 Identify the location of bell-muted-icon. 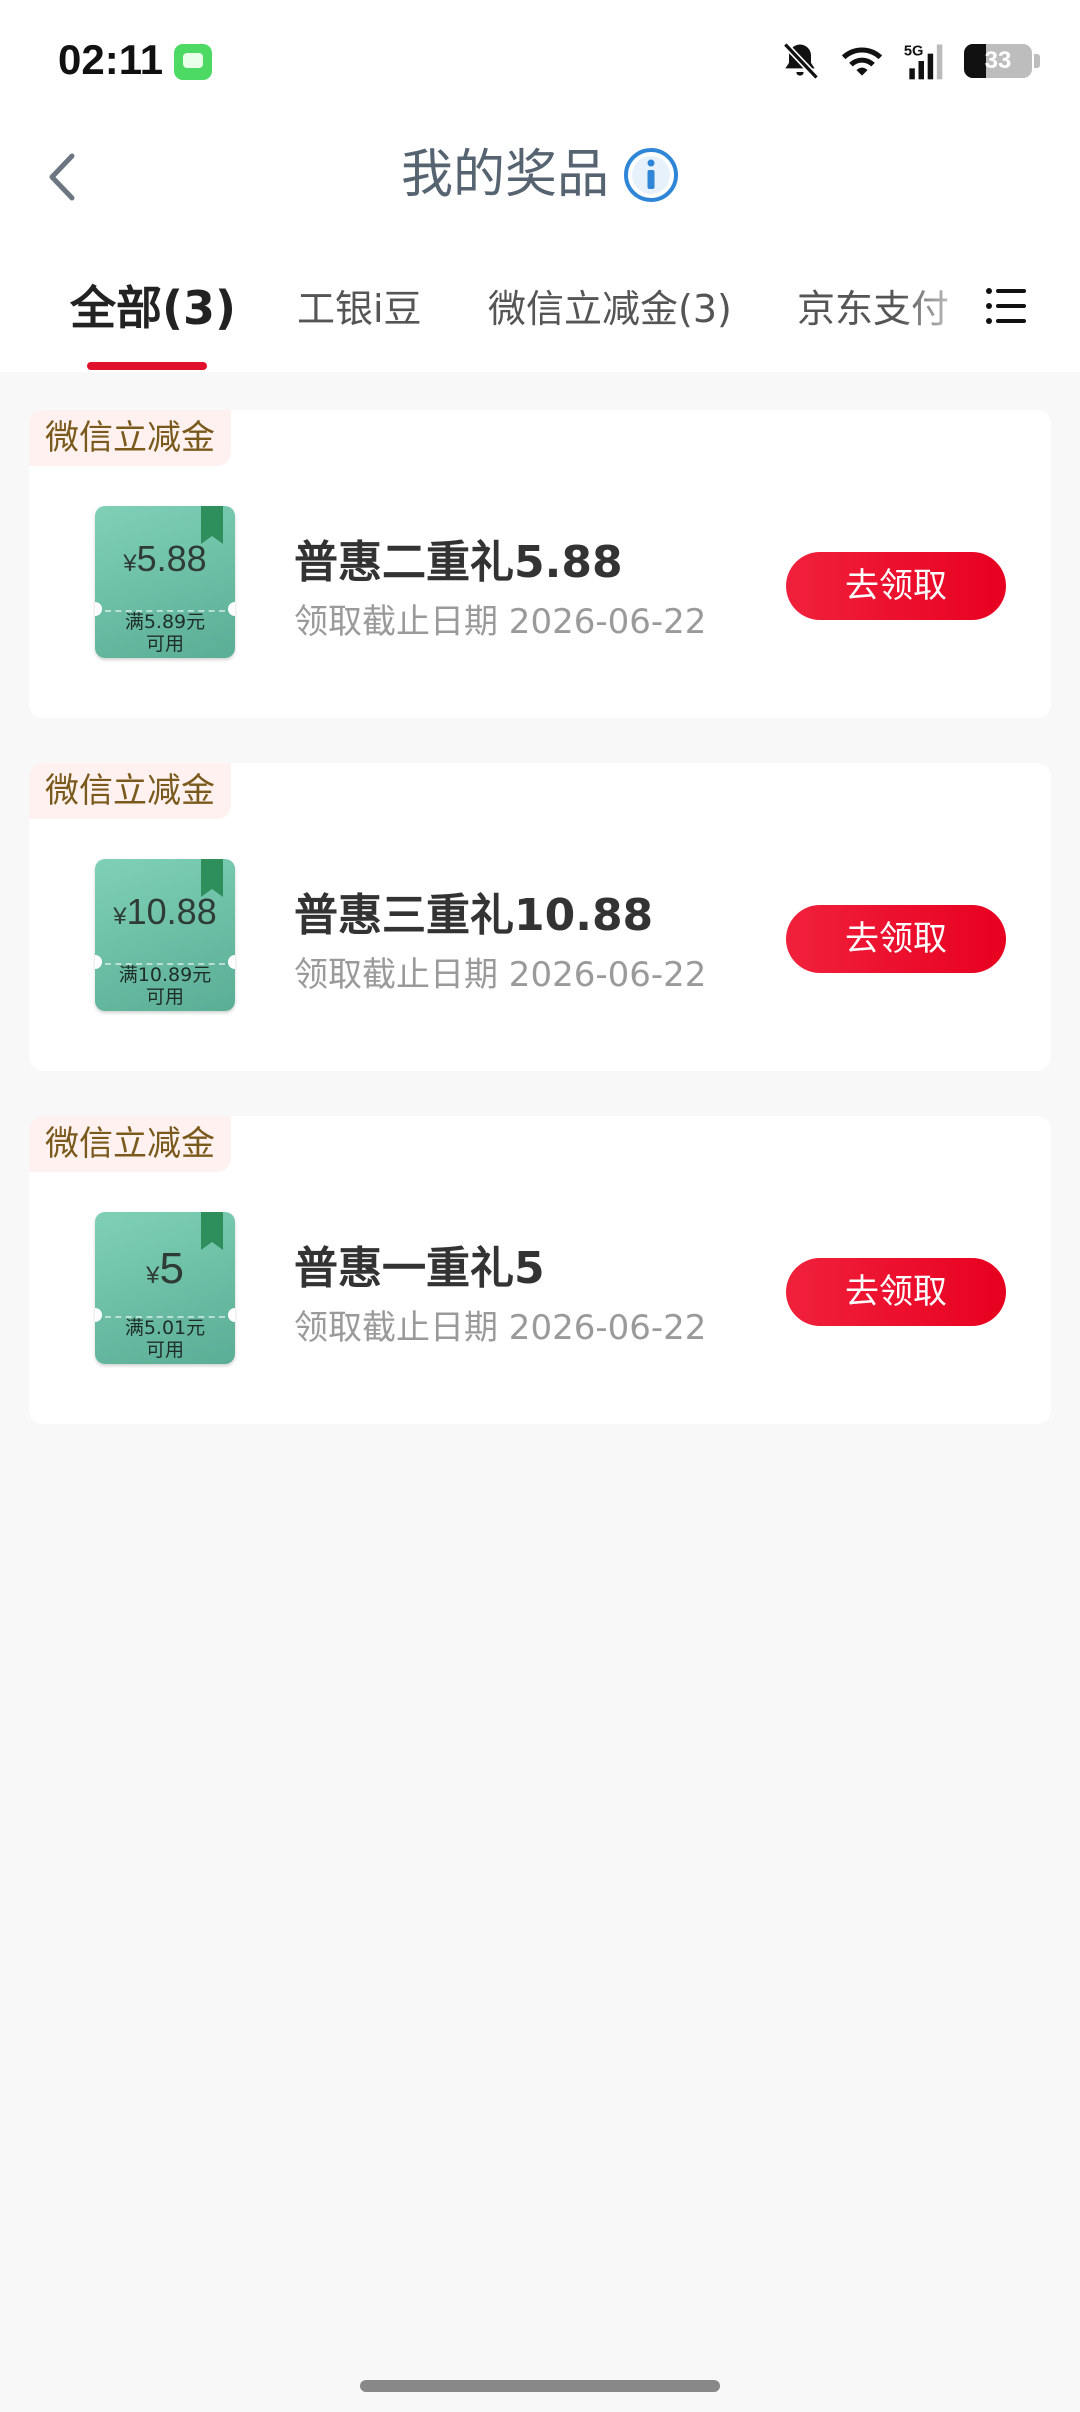
(801, 61).